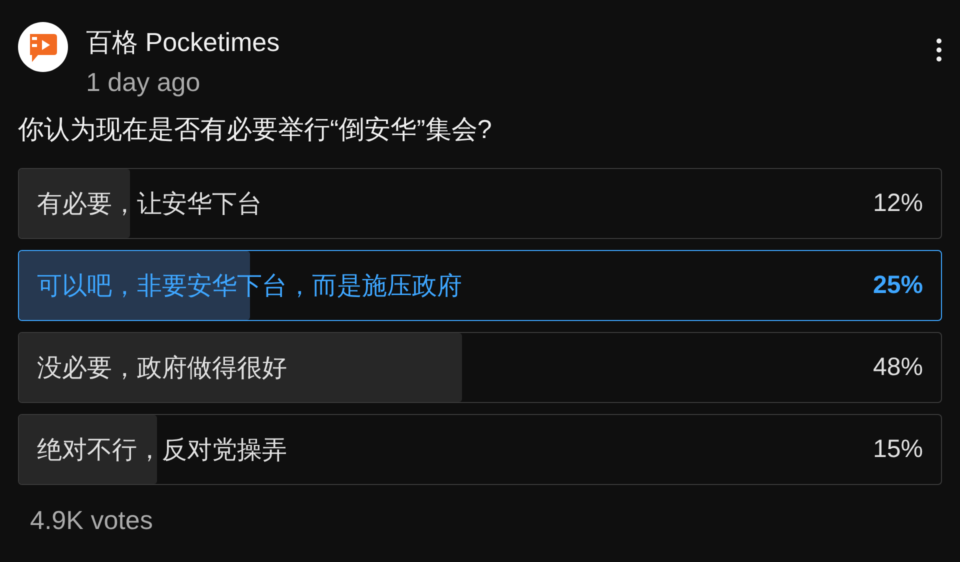  What do you see at coordinates (255, 129) in the screenshot?
I see `poll-question: 你认为现在是否有必要举行“倒安华”集会?` at bounding box center [255, 129].